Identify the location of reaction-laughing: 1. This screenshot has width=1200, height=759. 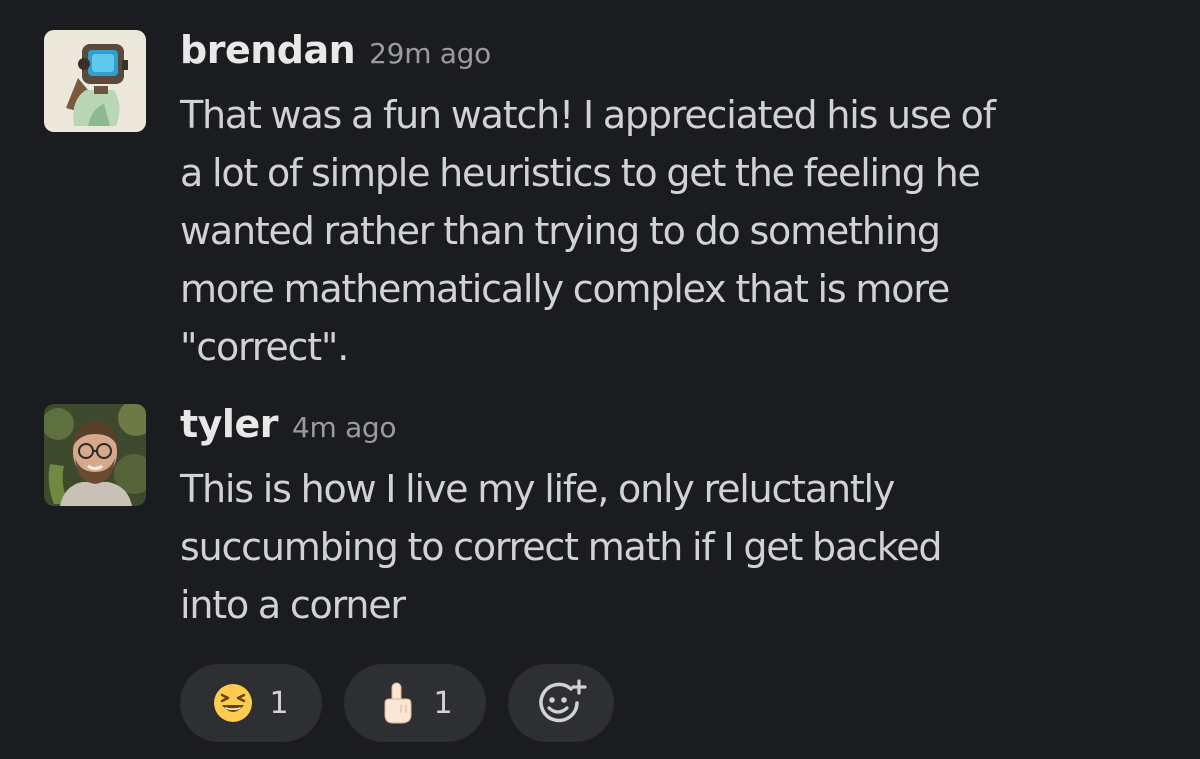
(251, 703).